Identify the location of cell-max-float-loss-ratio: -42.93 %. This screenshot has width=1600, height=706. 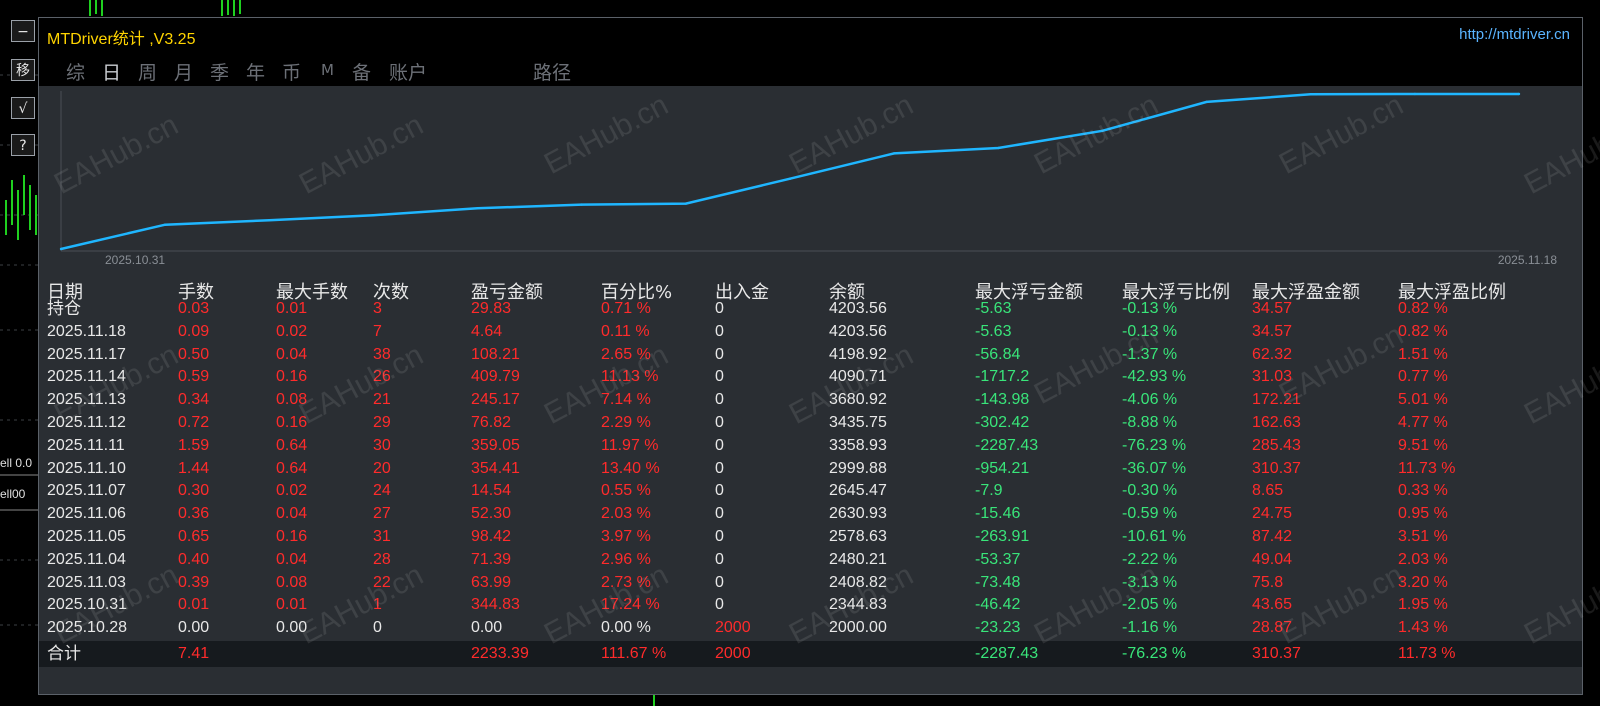
(1154, 377).